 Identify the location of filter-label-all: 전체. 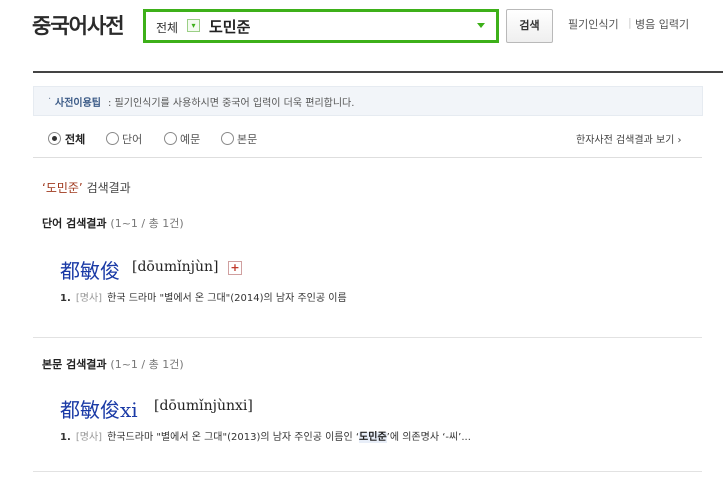
(75, 139).